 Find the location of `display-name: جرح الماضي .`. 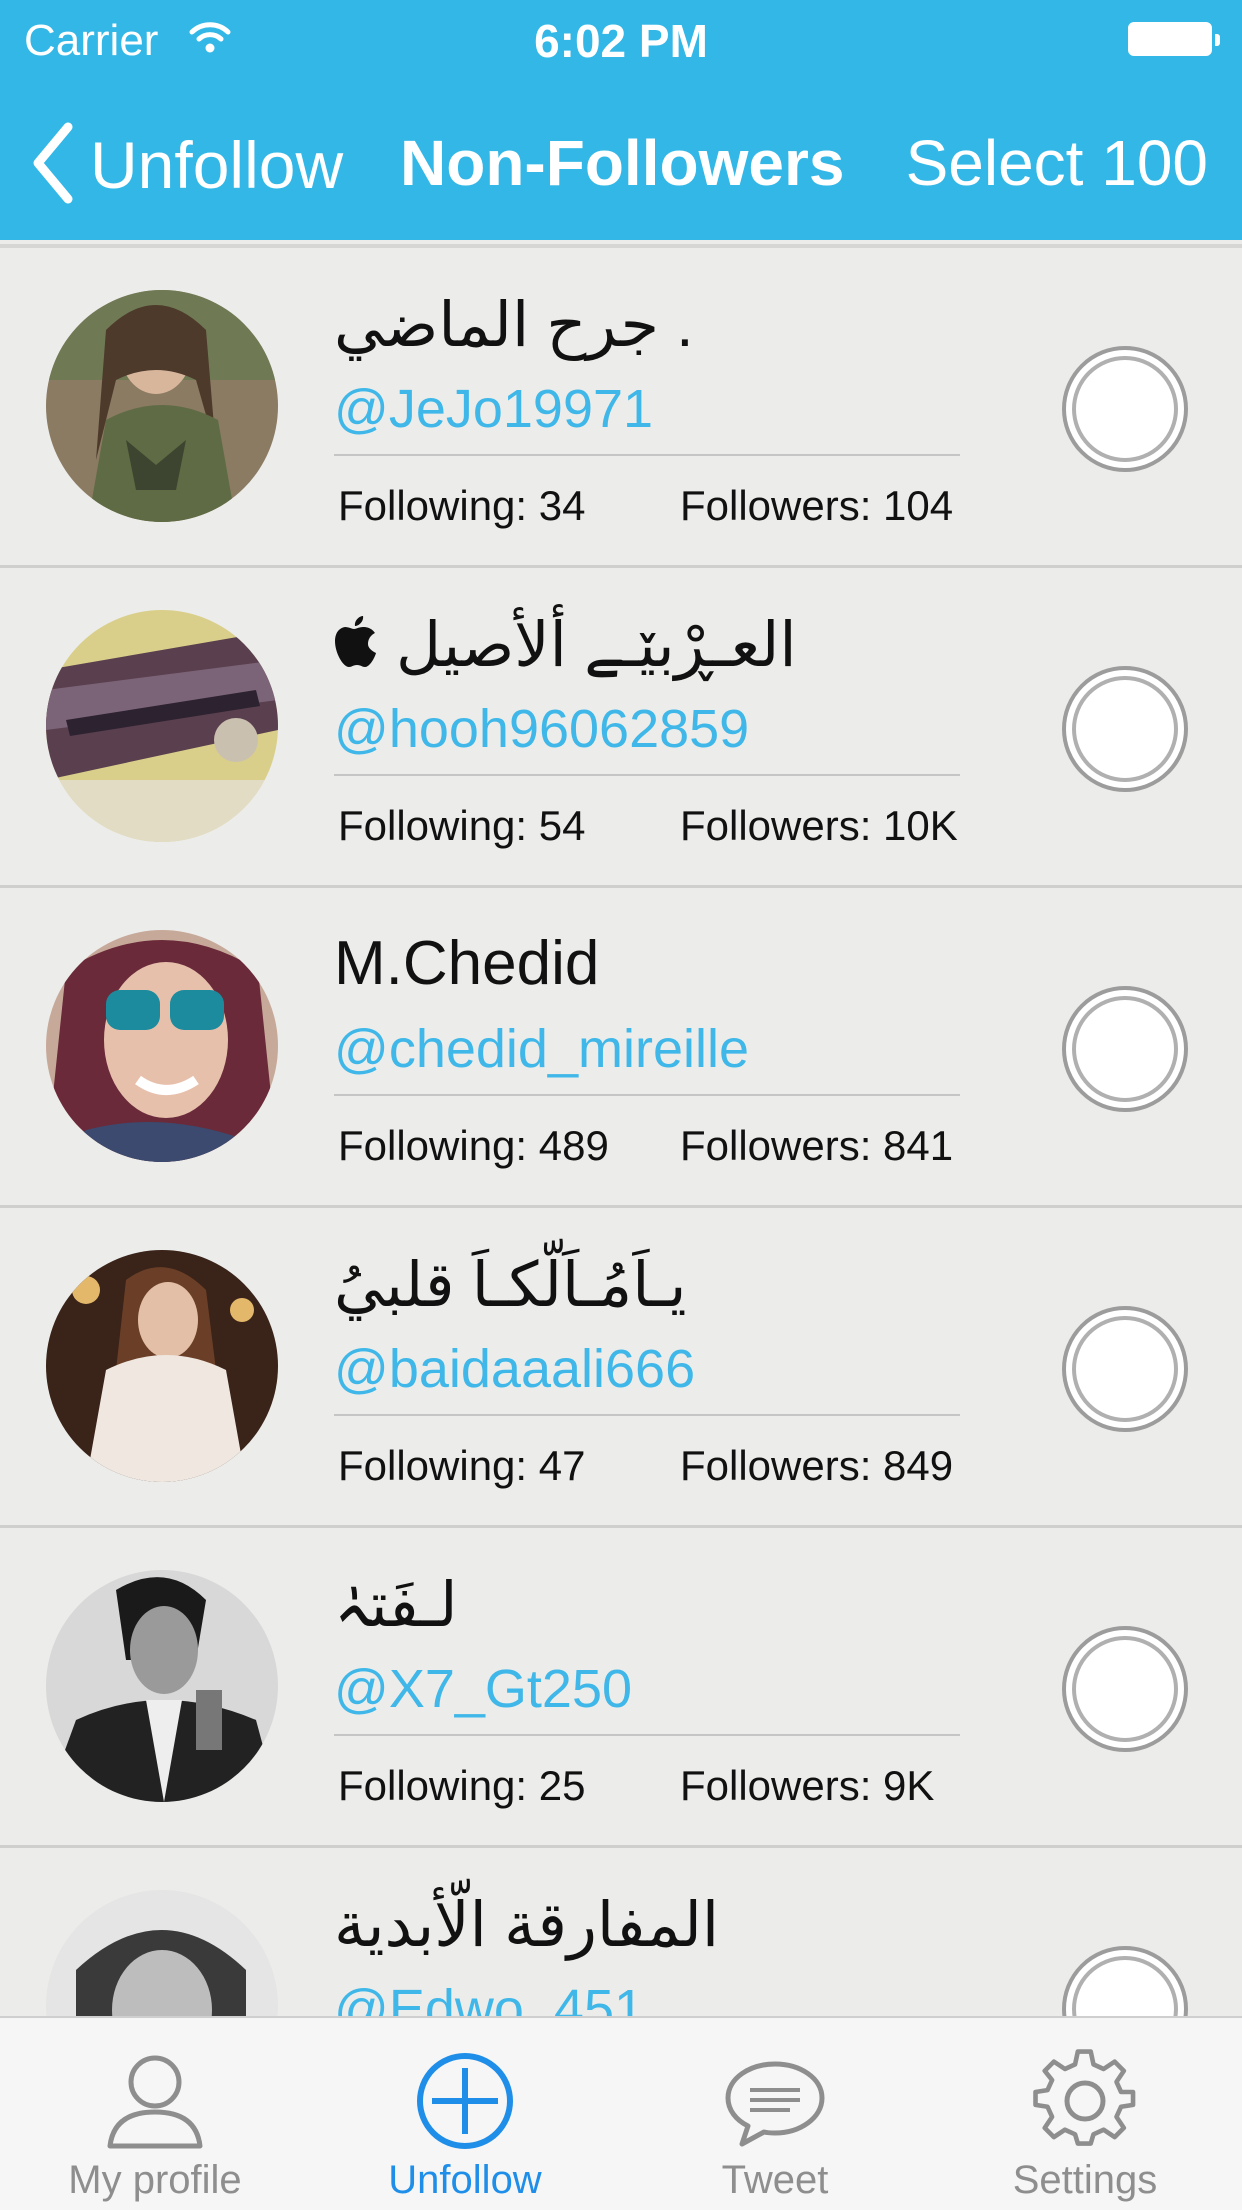

display-name: جرح الماضي . is located at coordinates (514, 325).